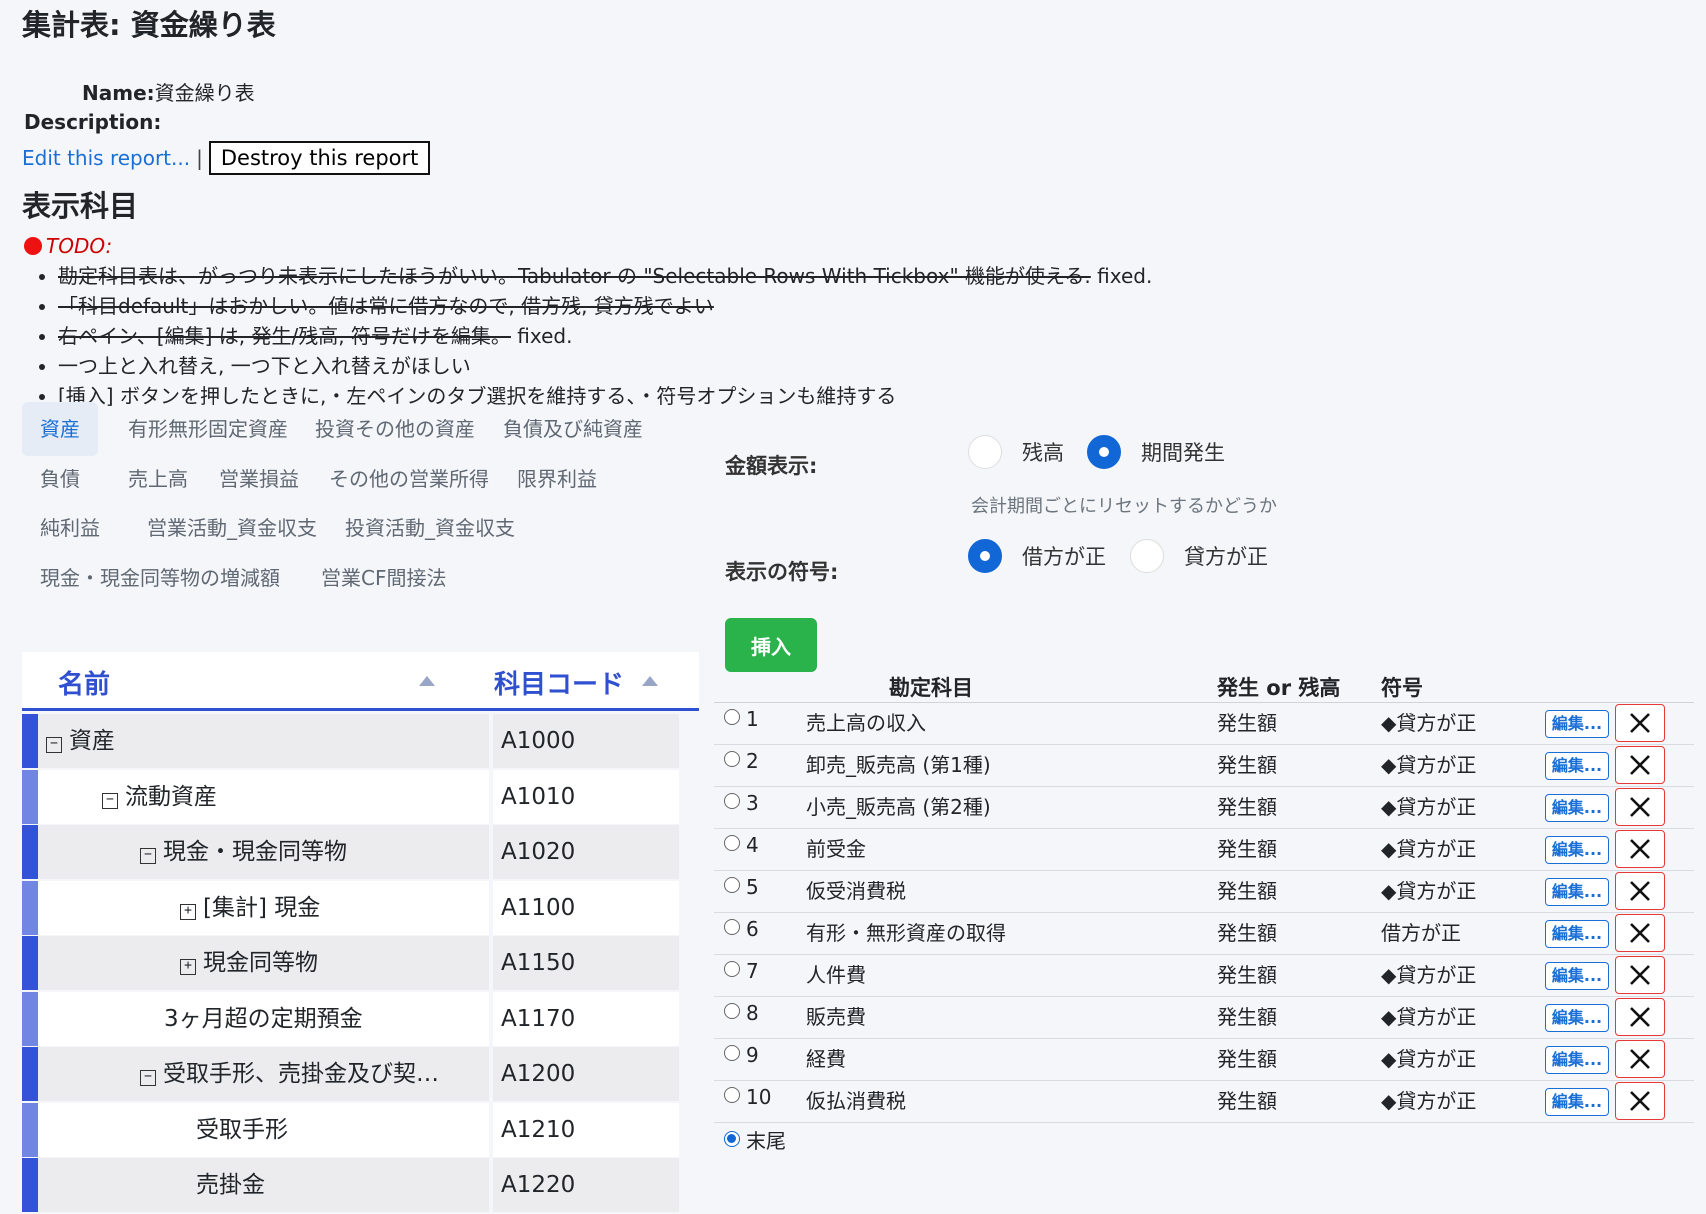 This screenshot has width=1706, height=1214. I want to click on tree-col-name: 名前, so click(84, 682).